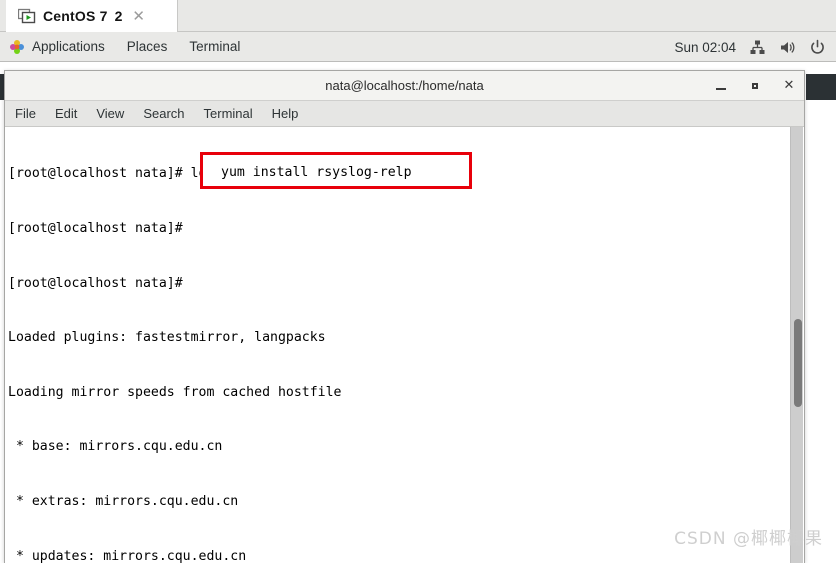 The image size is (836, 563). I want to click on vm-tab-number: 2, so click(118, 16).